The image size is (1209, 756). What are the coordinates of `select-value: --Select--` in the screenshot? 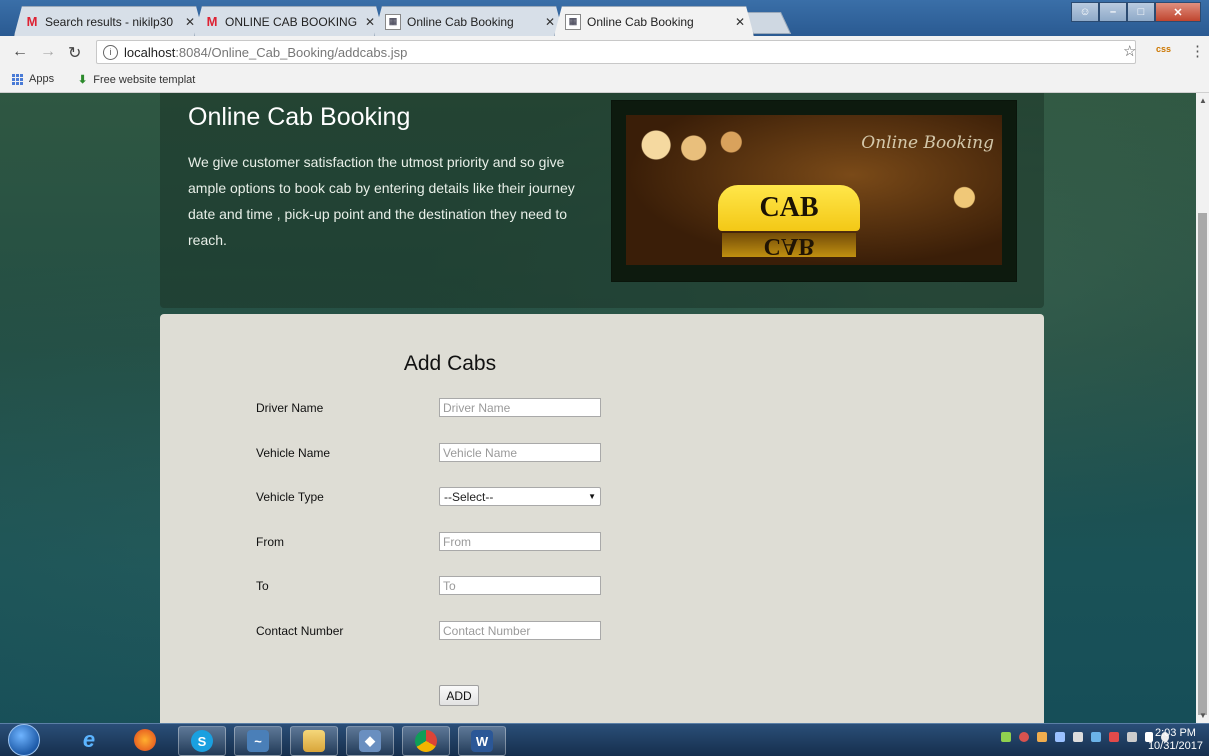 It's located at (469, 496).